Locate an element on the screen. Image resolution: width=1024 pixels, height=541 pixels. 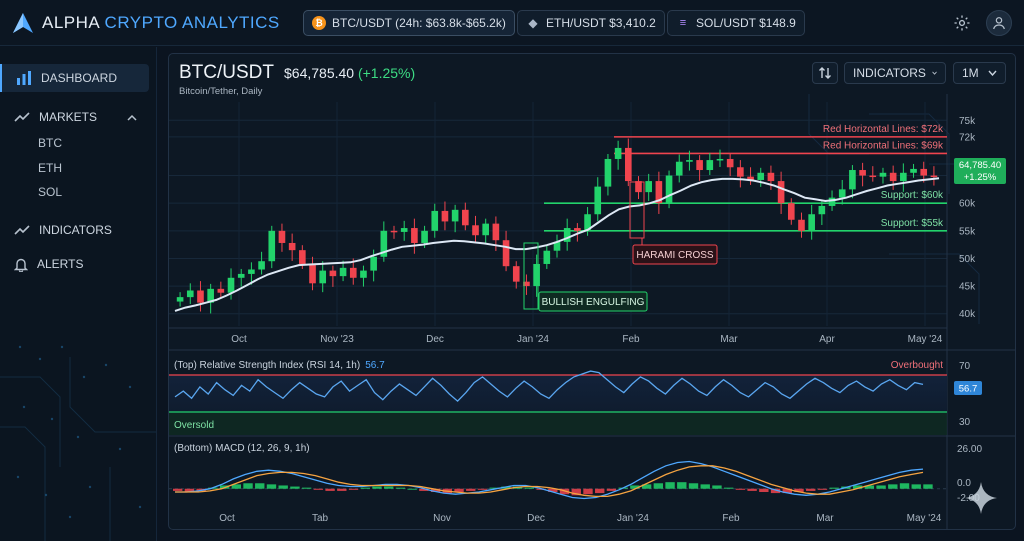
timeframe-dropdown: 1M is located at coordinates (979, 73).